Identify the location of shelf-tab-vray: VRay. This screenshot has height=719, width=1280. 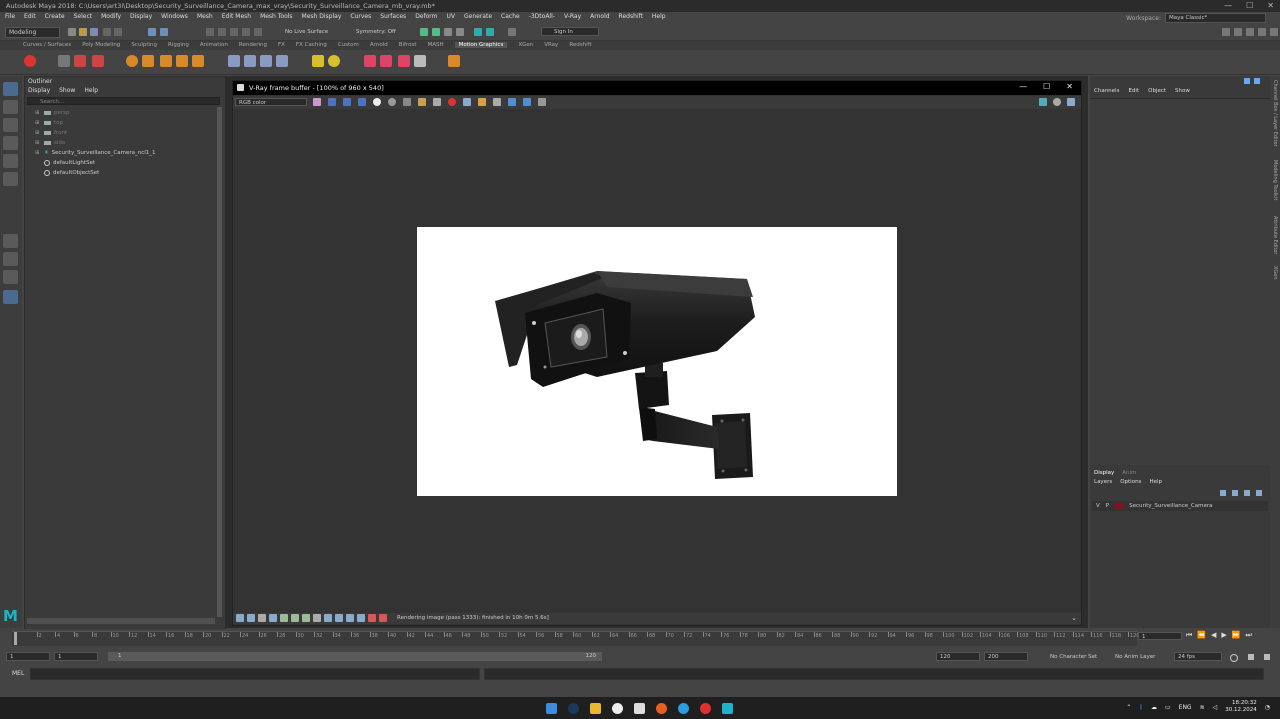
(551, 45).